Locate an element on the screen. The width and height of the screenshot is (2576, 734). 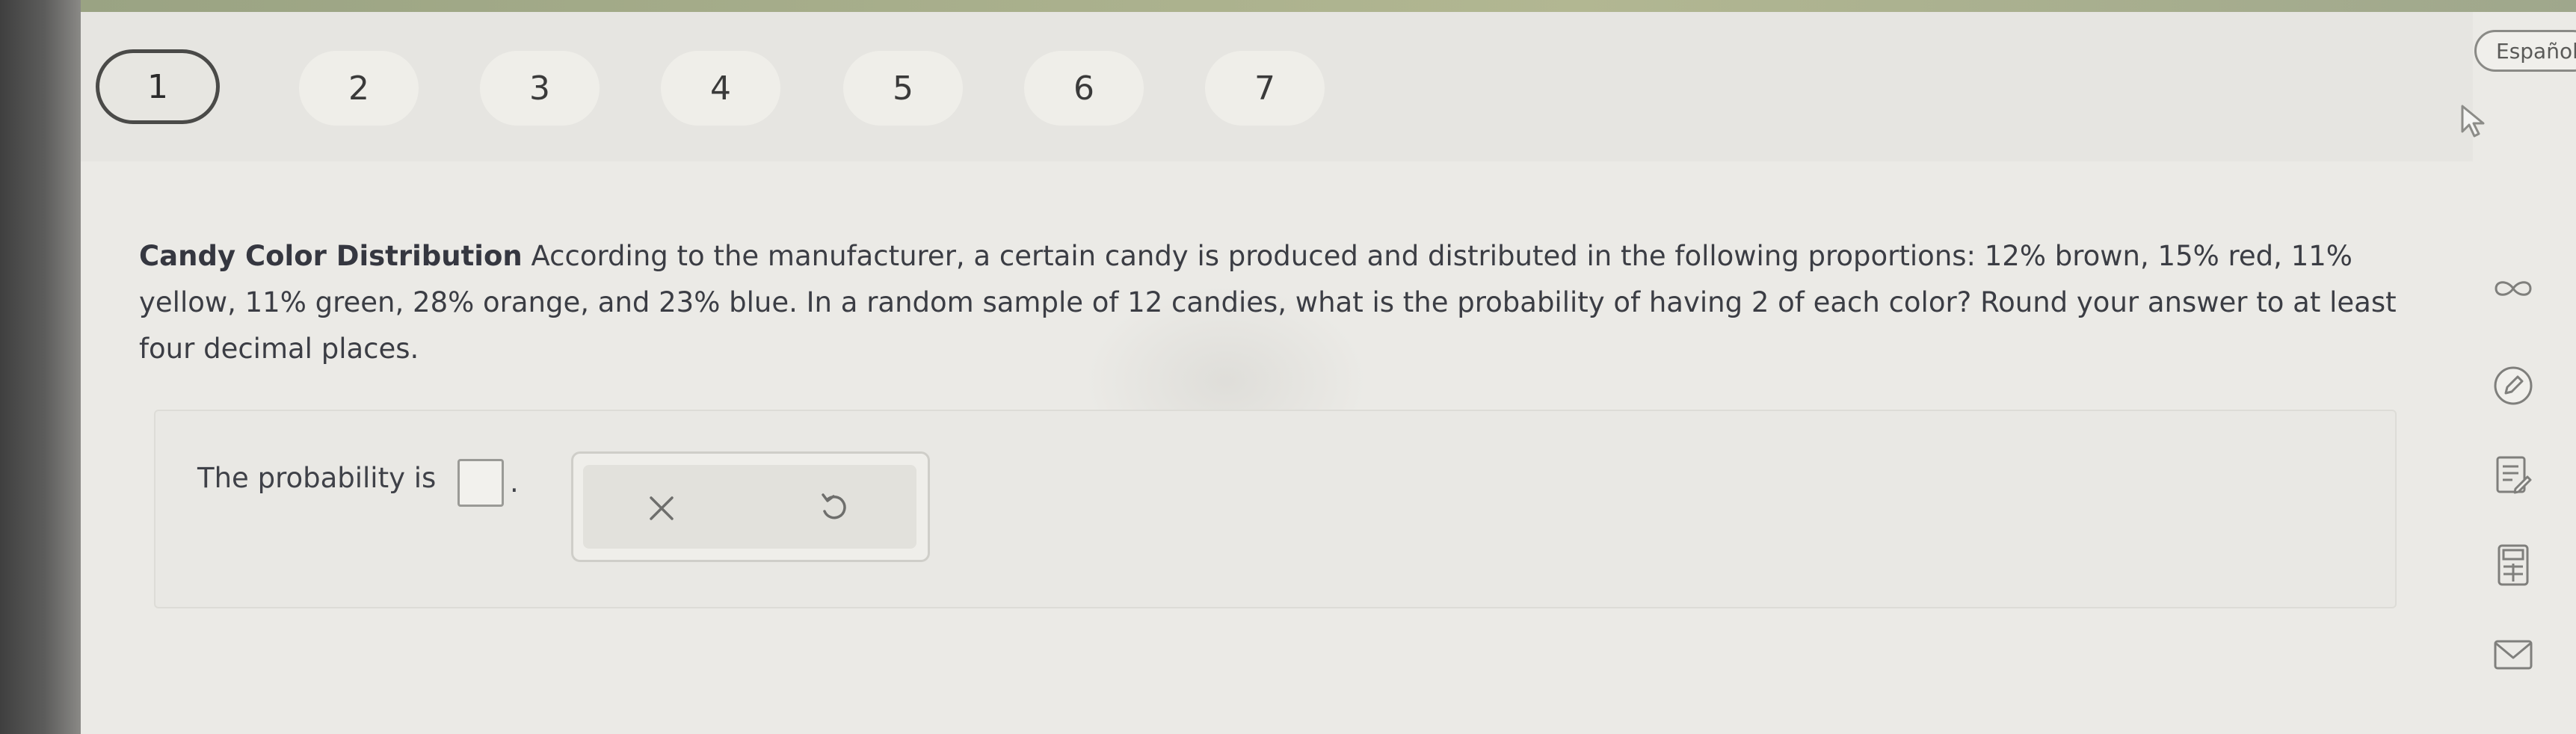
calculator-icon is located at coordinates (2513, 565).